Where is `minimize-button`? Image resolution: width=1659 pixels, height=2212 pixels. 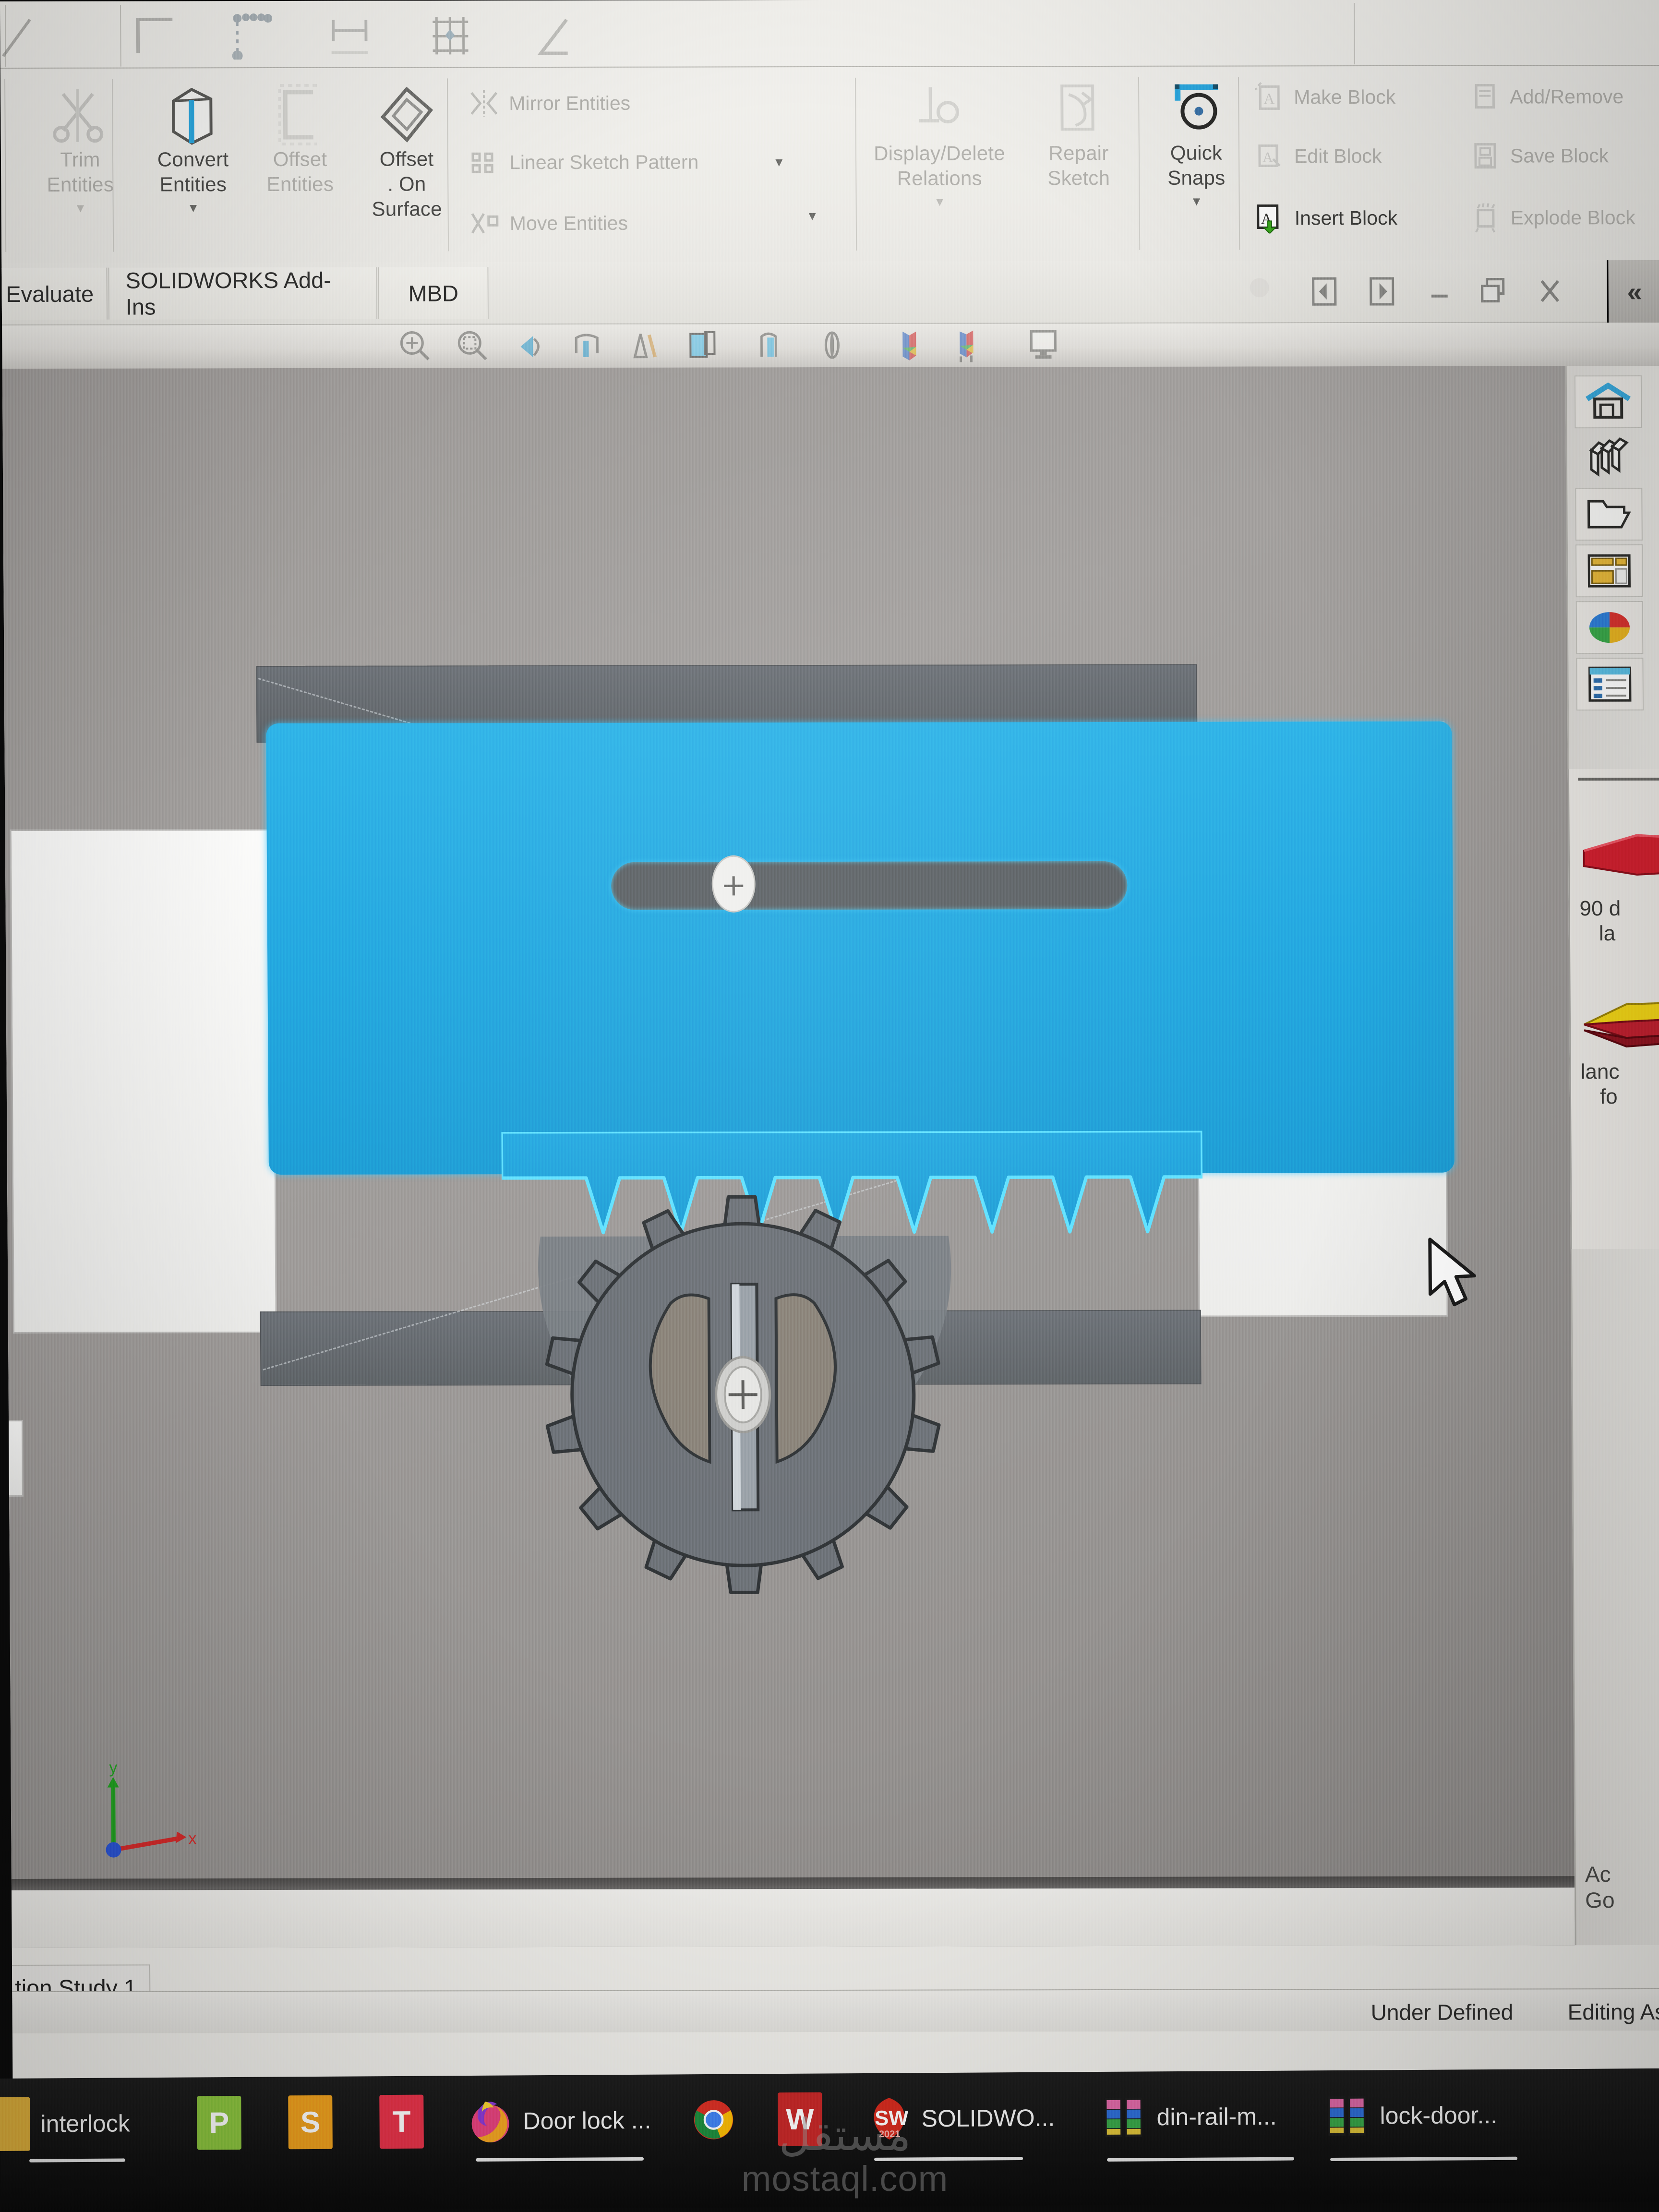
minimize-button is located at coordinates (1439, 291).